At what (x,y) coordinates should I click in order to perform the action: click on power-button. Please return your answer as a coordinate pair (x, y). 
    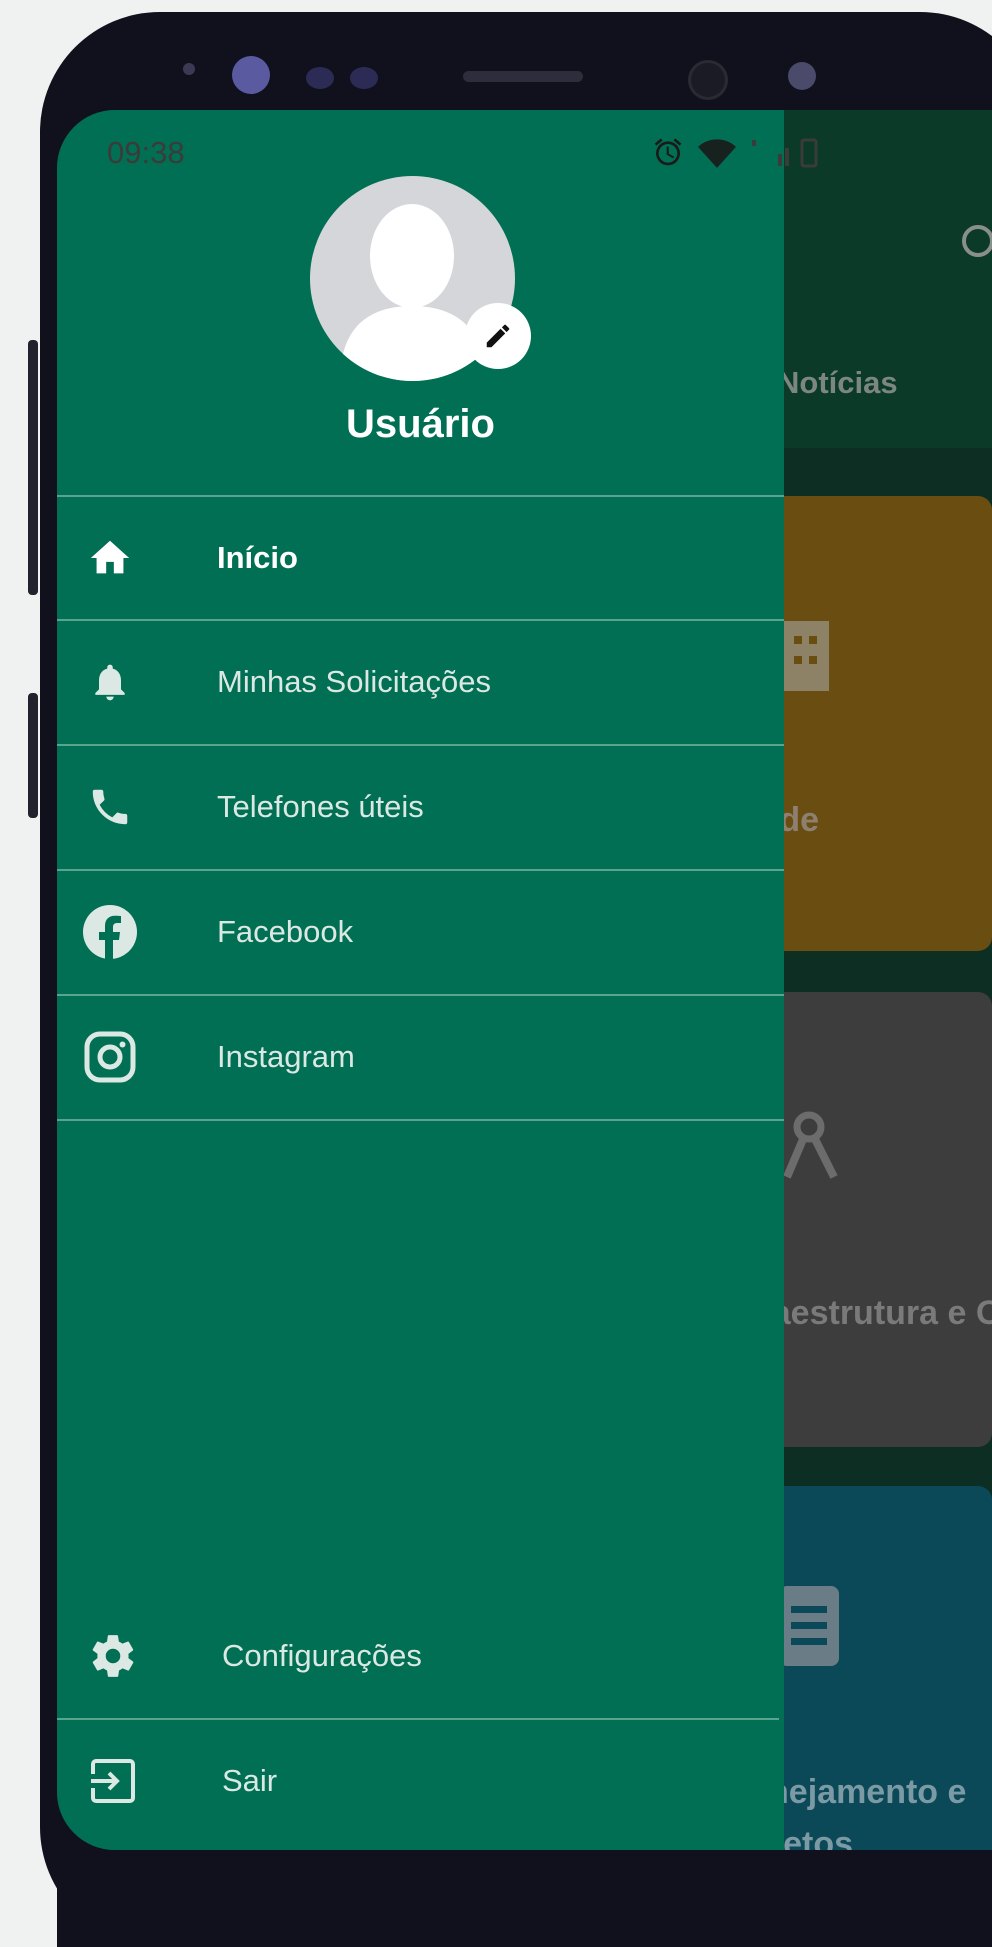
    Looking at the image, I should click on (33, 755).